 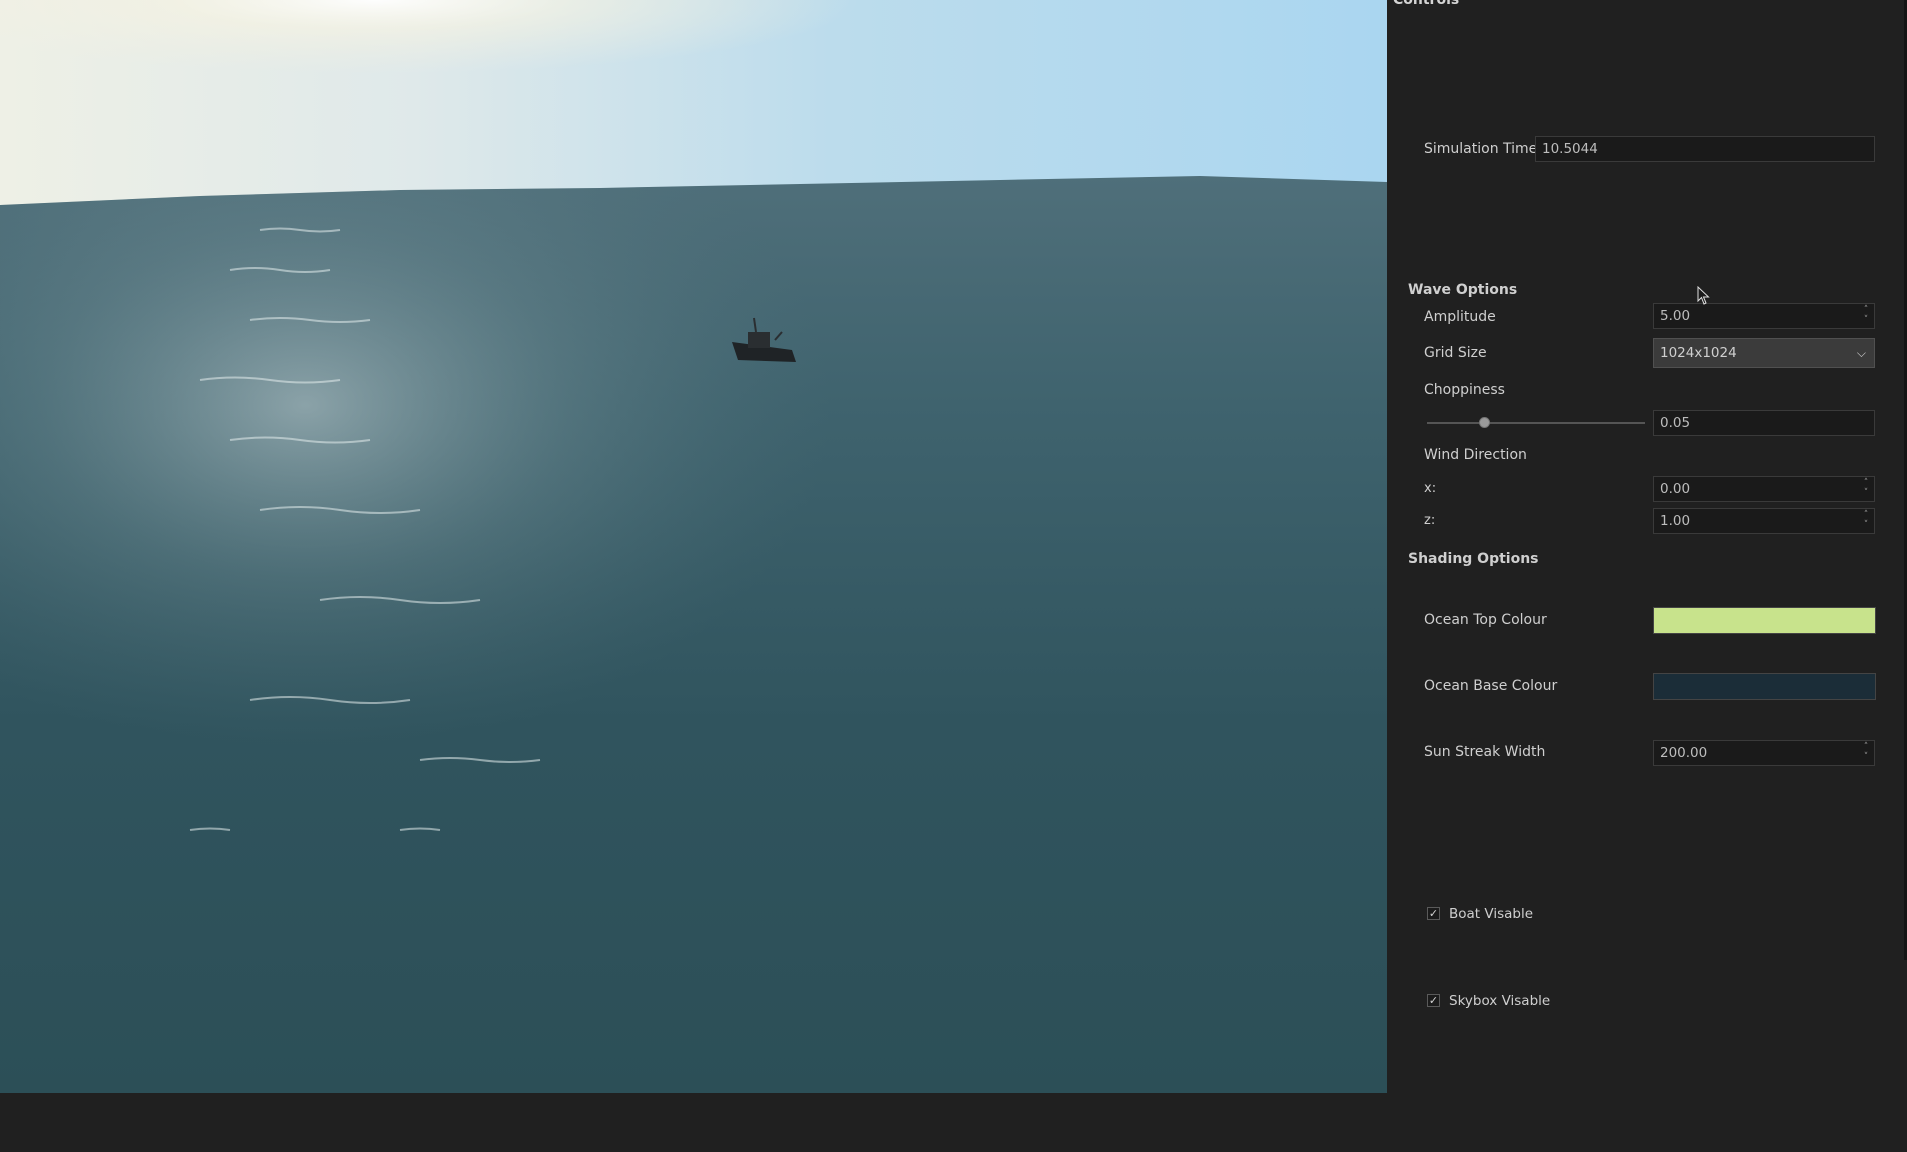 What do you see at coordinates (1764, 353) in the screenshot?
I see `grid-size-select: 1024x1024 ⌵` at bounding box center [1764, 353].